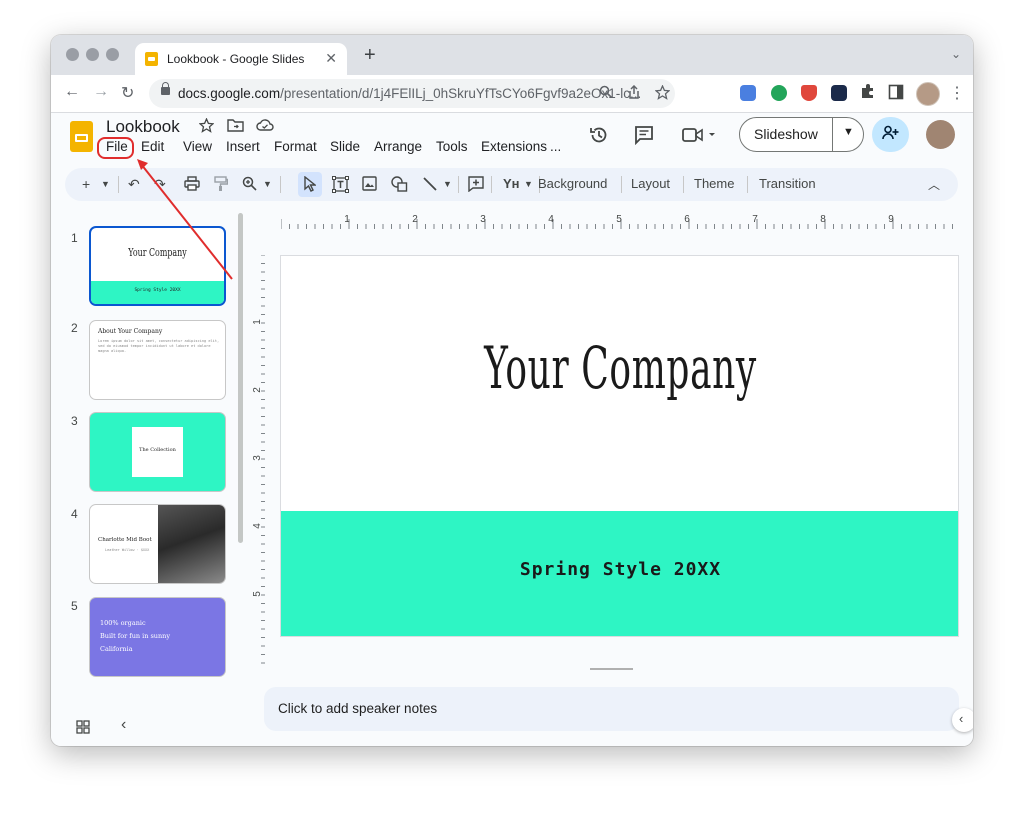 Image resolution: width=1024 pixels, height=814 pixels. I want to click on profile-avatar, so click(928, 94).